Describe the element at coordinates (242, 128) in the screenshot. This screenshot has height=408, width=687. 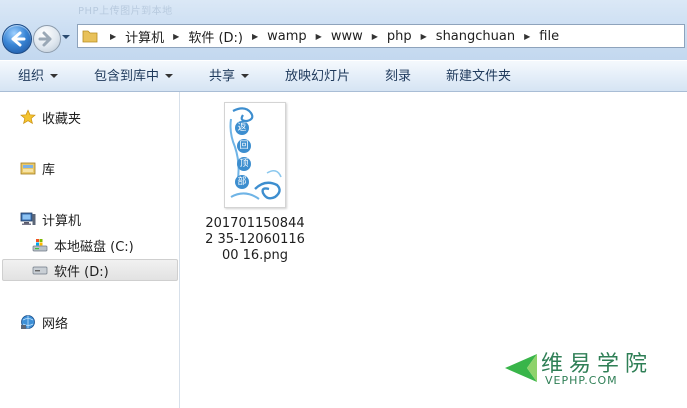
I see `thumbnail-char: 返` at that location.